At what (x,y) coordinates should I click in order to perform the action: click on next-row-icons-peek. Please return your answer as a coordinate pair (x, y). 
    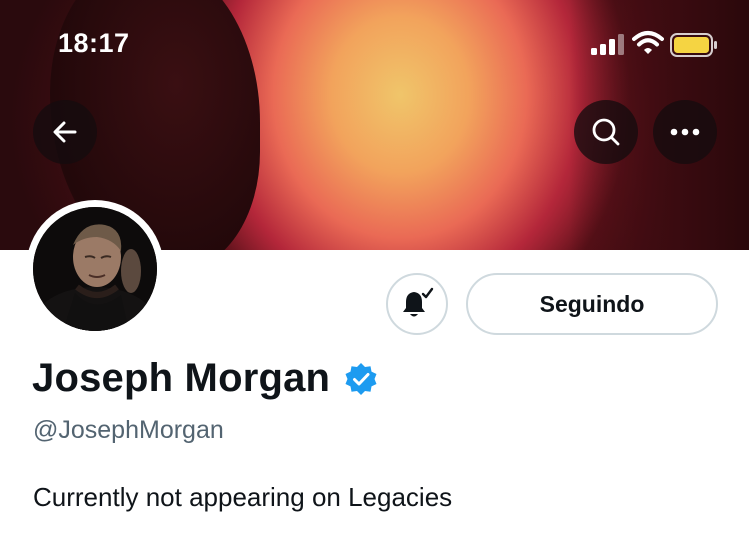
    Looking at the image, I should click on (355, 542).